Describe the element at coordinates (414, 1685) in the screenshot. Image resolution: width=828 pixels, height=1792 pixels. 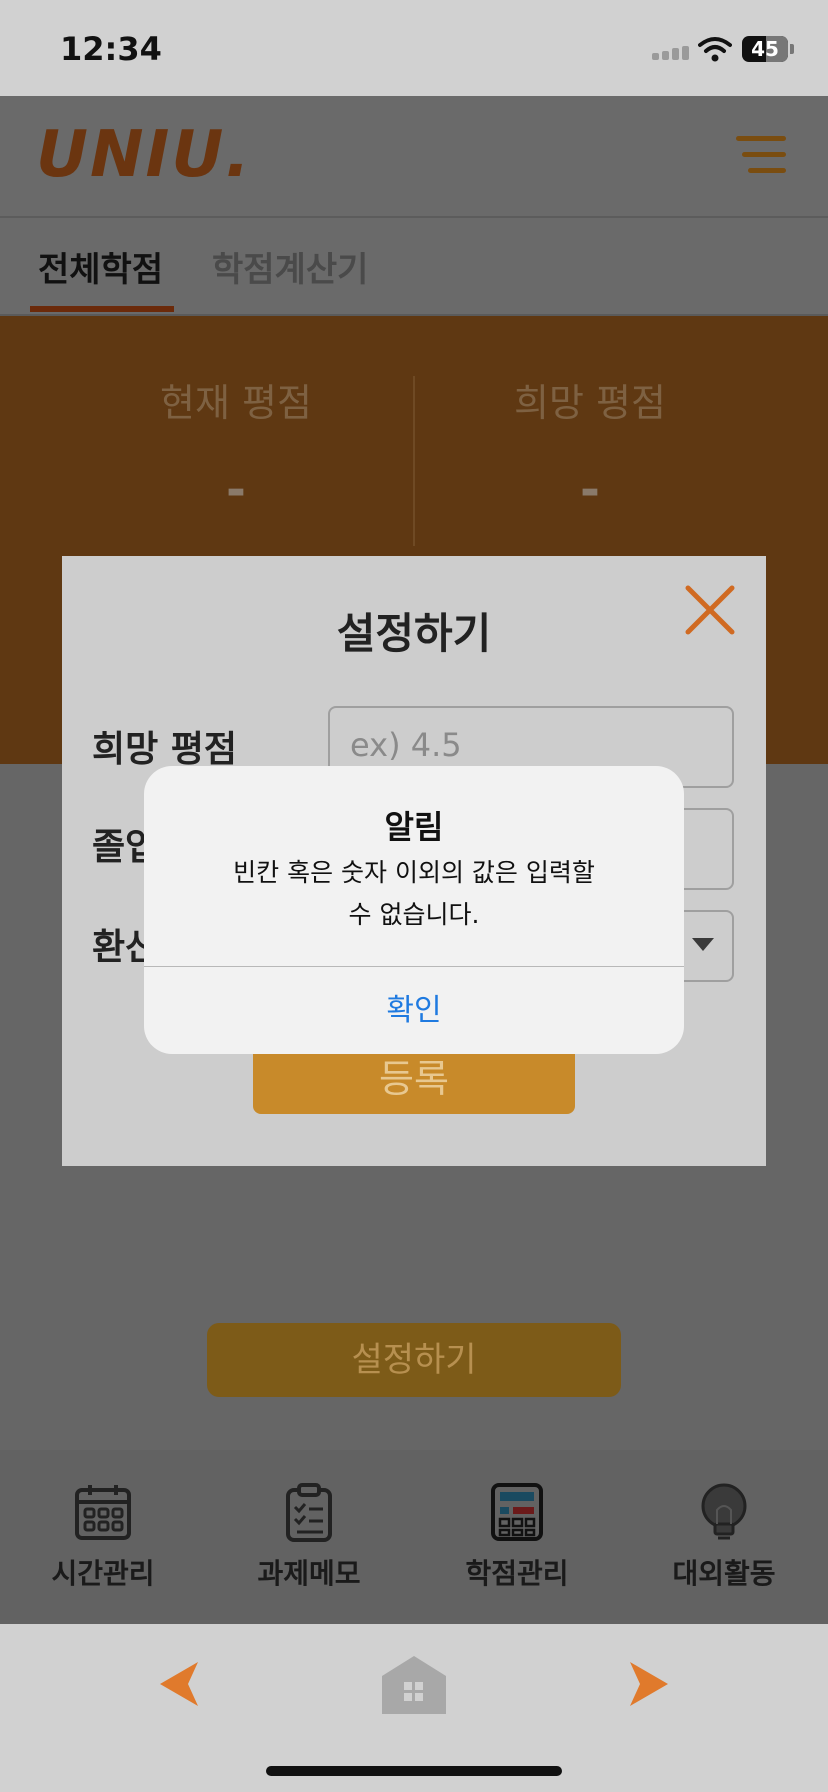
I see `home-icon` at that location.